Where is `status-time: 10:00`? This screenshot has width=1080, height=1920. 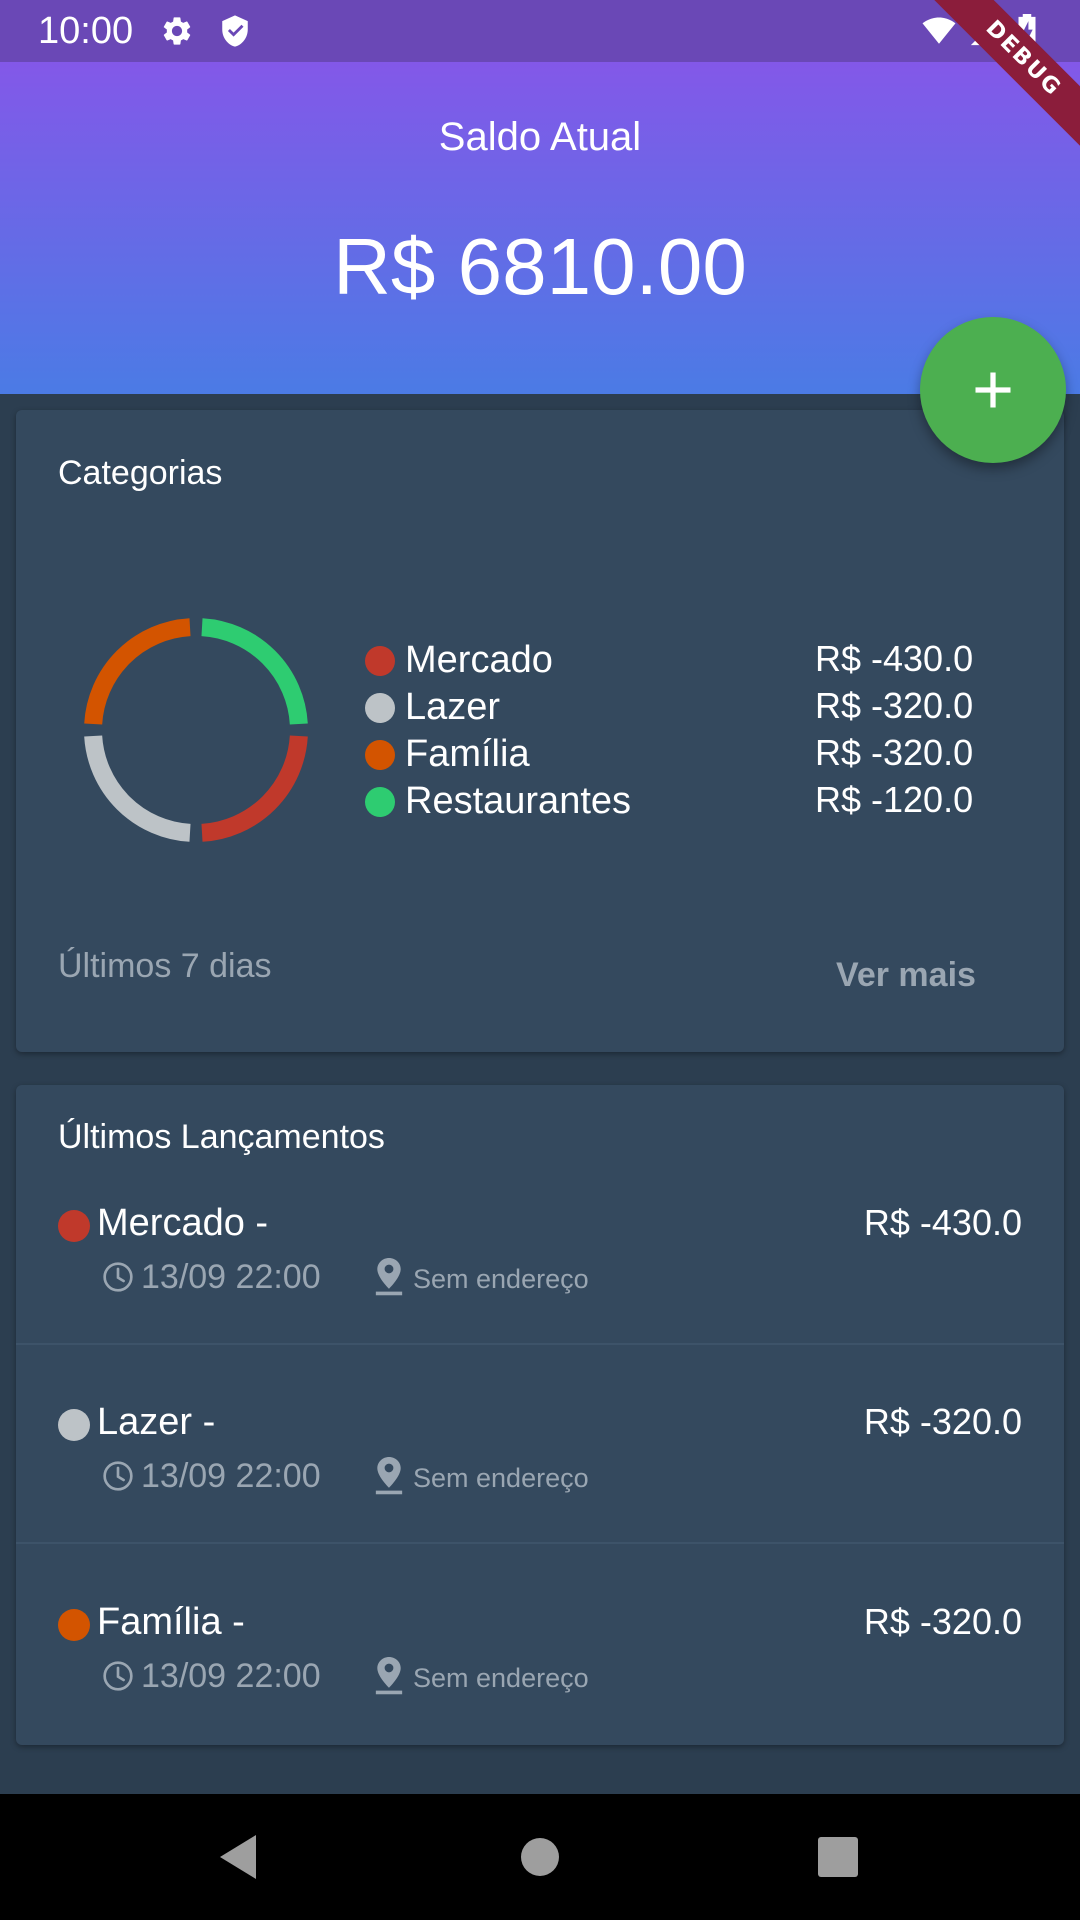
status-time: 10:00 is located at coordinates (86, 31).